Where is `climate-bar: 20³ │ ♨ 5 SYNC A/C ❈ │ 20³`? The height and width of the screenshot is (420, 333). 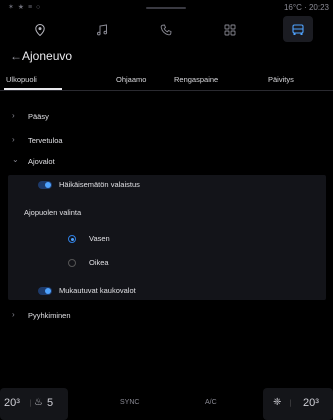 climate-bar: 20³ │ ♨ 5 SYNC A/C ❈ │ 20³ is located at coordinates (166, 404).